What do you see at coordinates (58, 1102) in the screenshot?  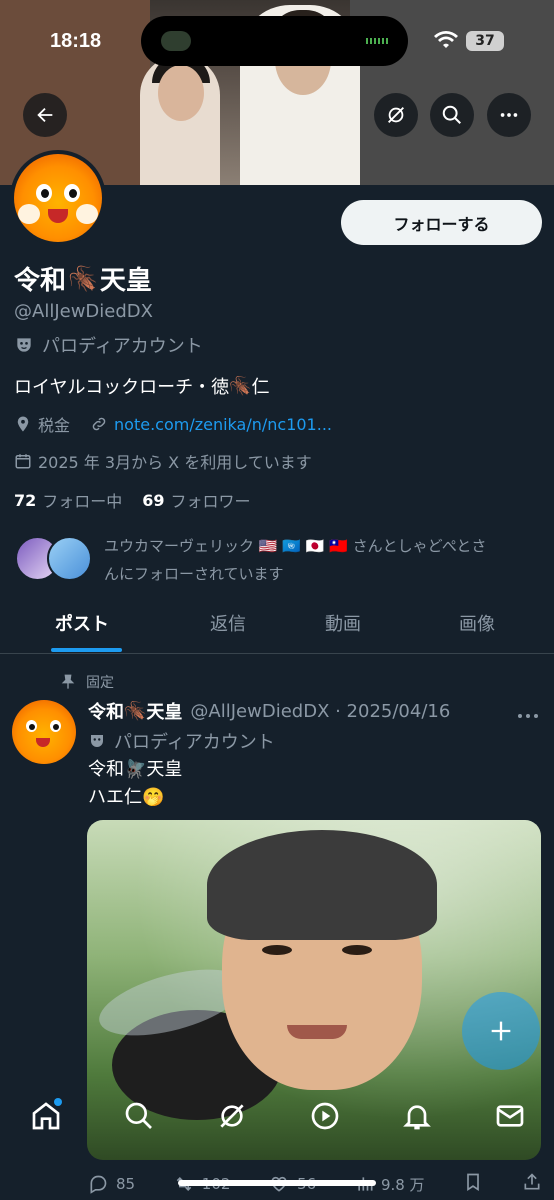 I see `notification-dot` at bounding box center [58, 1102].